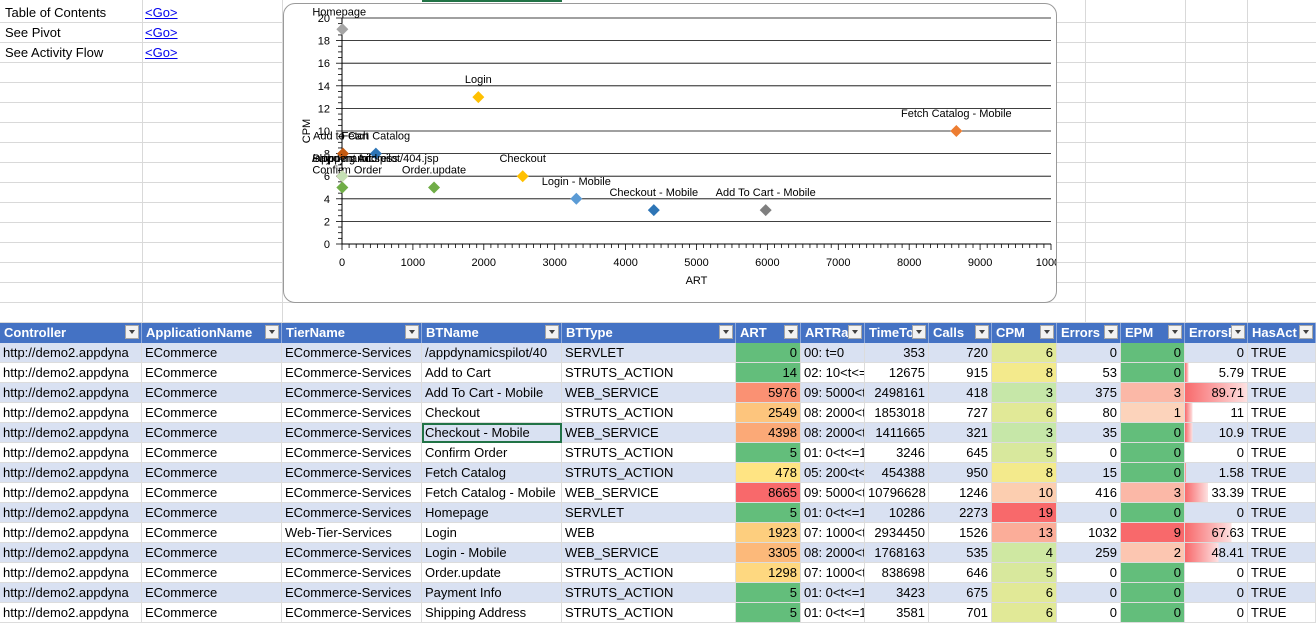 The width and height of the screenshot is (1316, 624). I want to click on table-cell: 80, so click(1089, 413).